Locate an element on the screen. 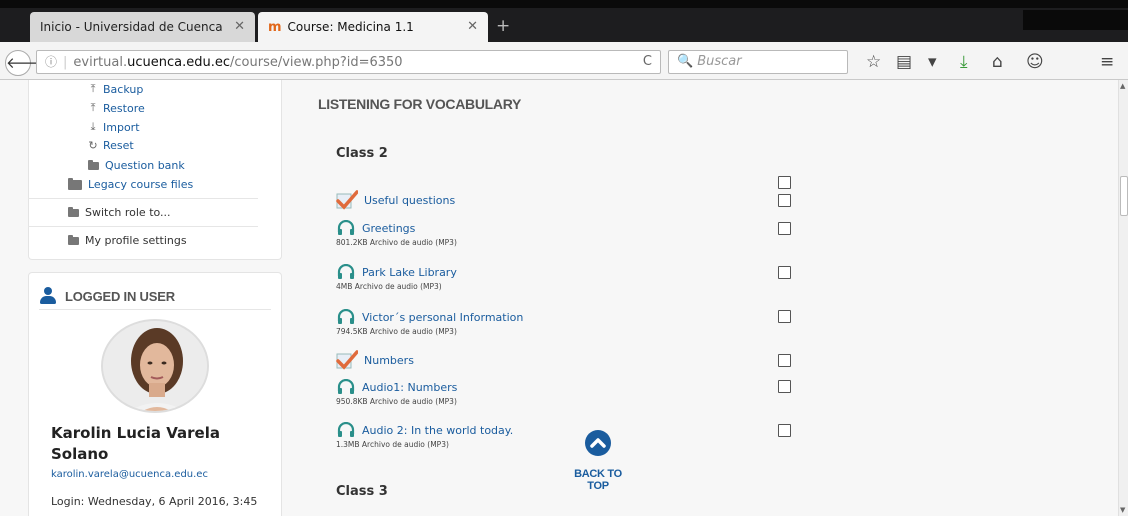 This screenshot has height=516, width=1128. reload-icon: C is located at coordinates (647, 62).